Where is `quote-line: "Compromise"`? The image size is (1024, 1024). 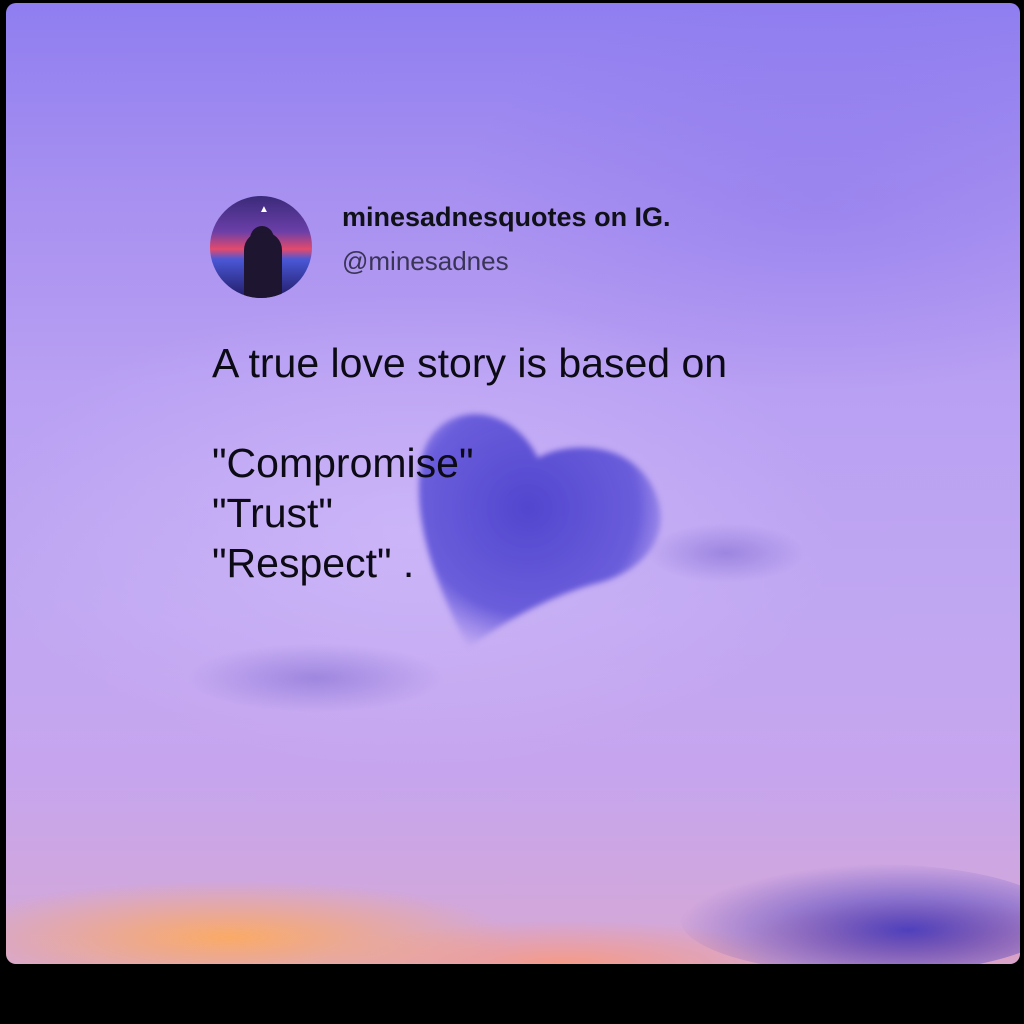 quote-line: "Compromise" is located at coordinates (343, 463).